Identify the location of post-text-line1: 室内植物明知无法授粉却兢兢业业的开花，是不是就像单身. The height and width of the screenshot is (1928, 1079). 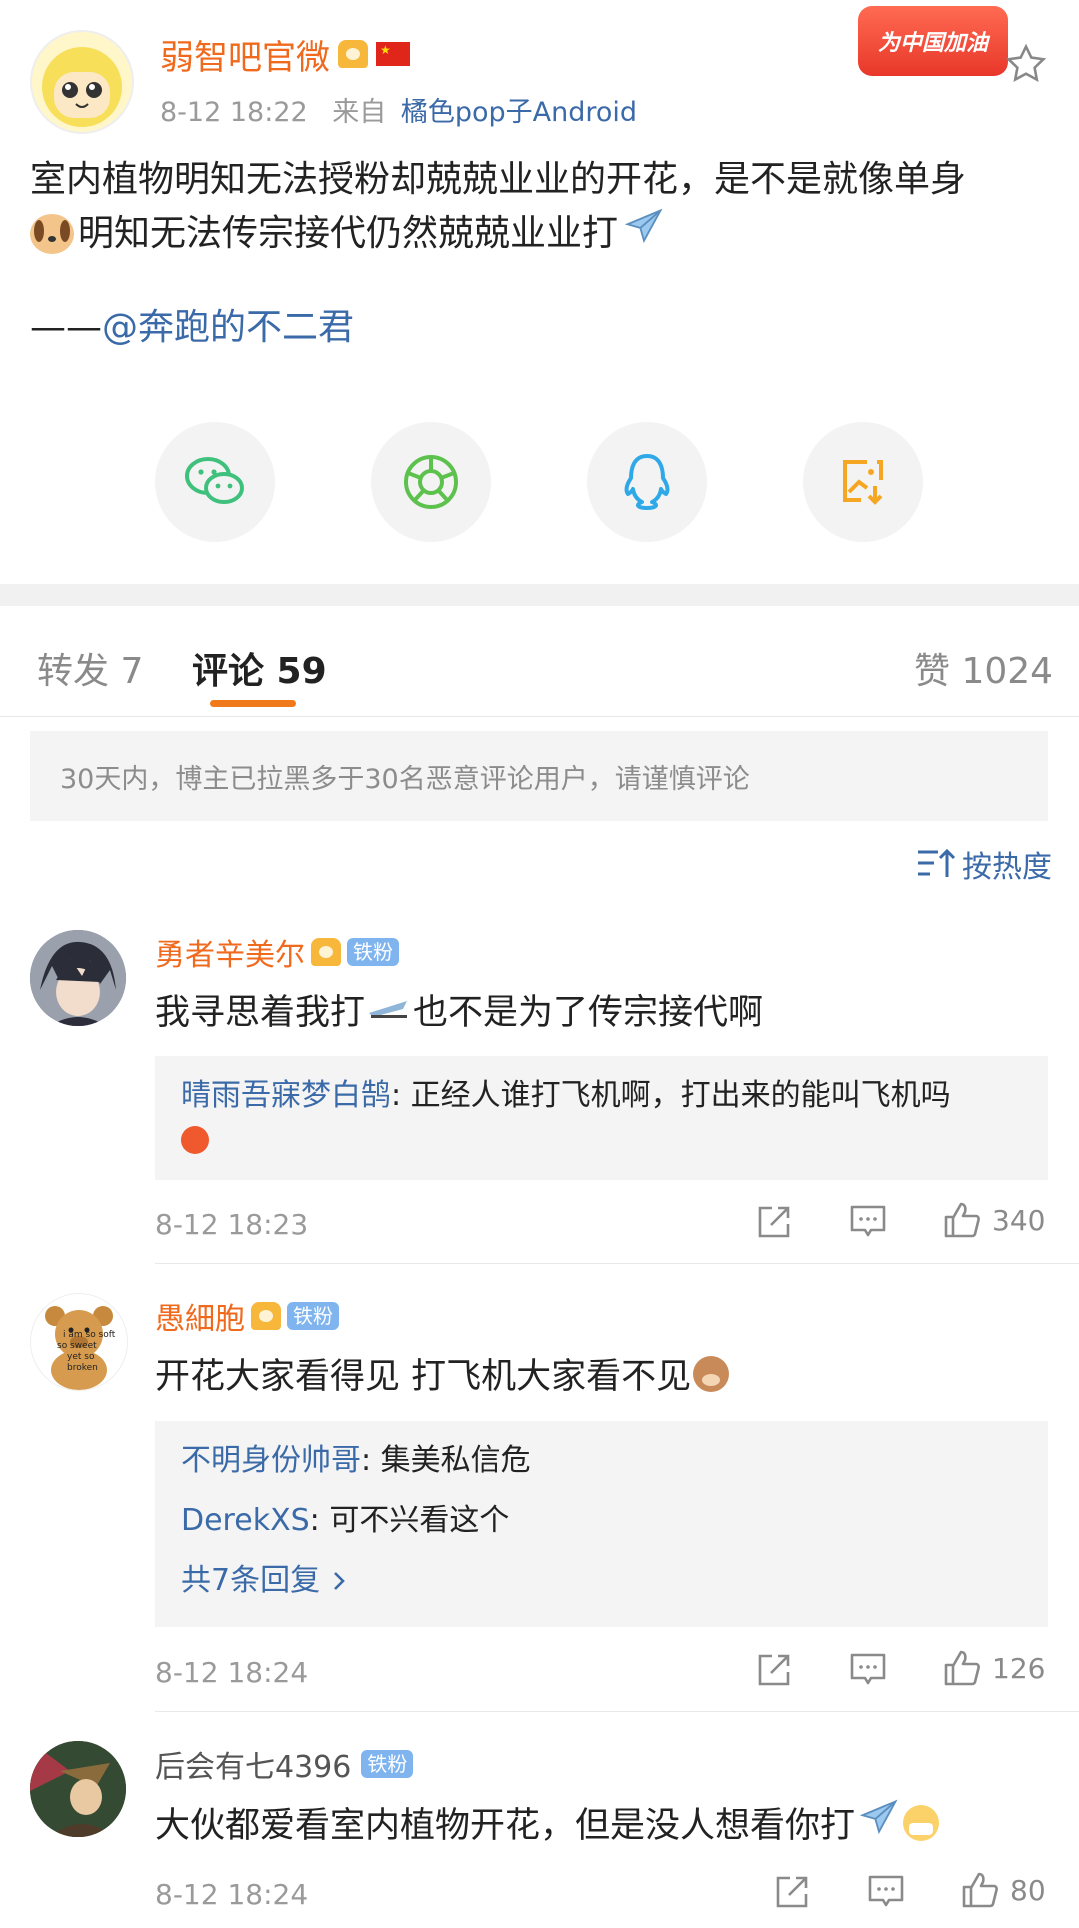
(498, 179).